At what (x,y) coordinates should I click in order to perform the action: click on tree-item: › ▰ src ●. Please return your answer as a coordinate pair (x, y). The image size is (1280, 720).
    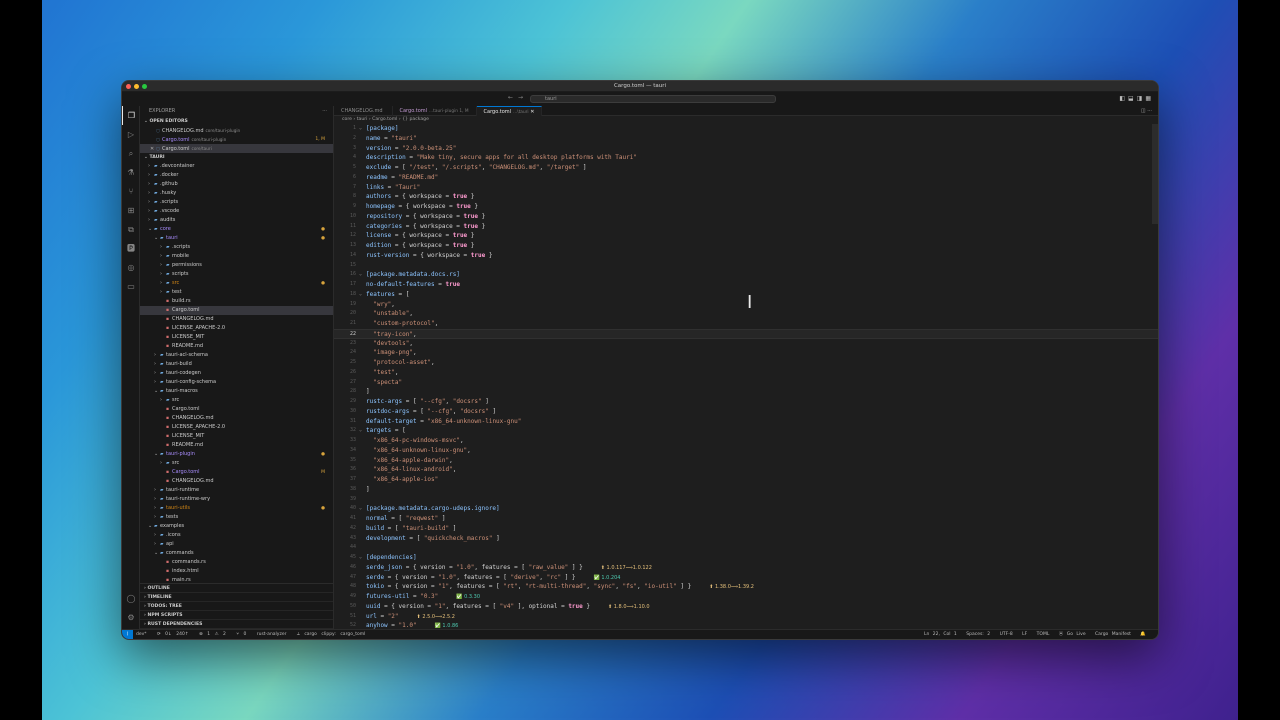
    Looking at the image, I should click on (236, 283).